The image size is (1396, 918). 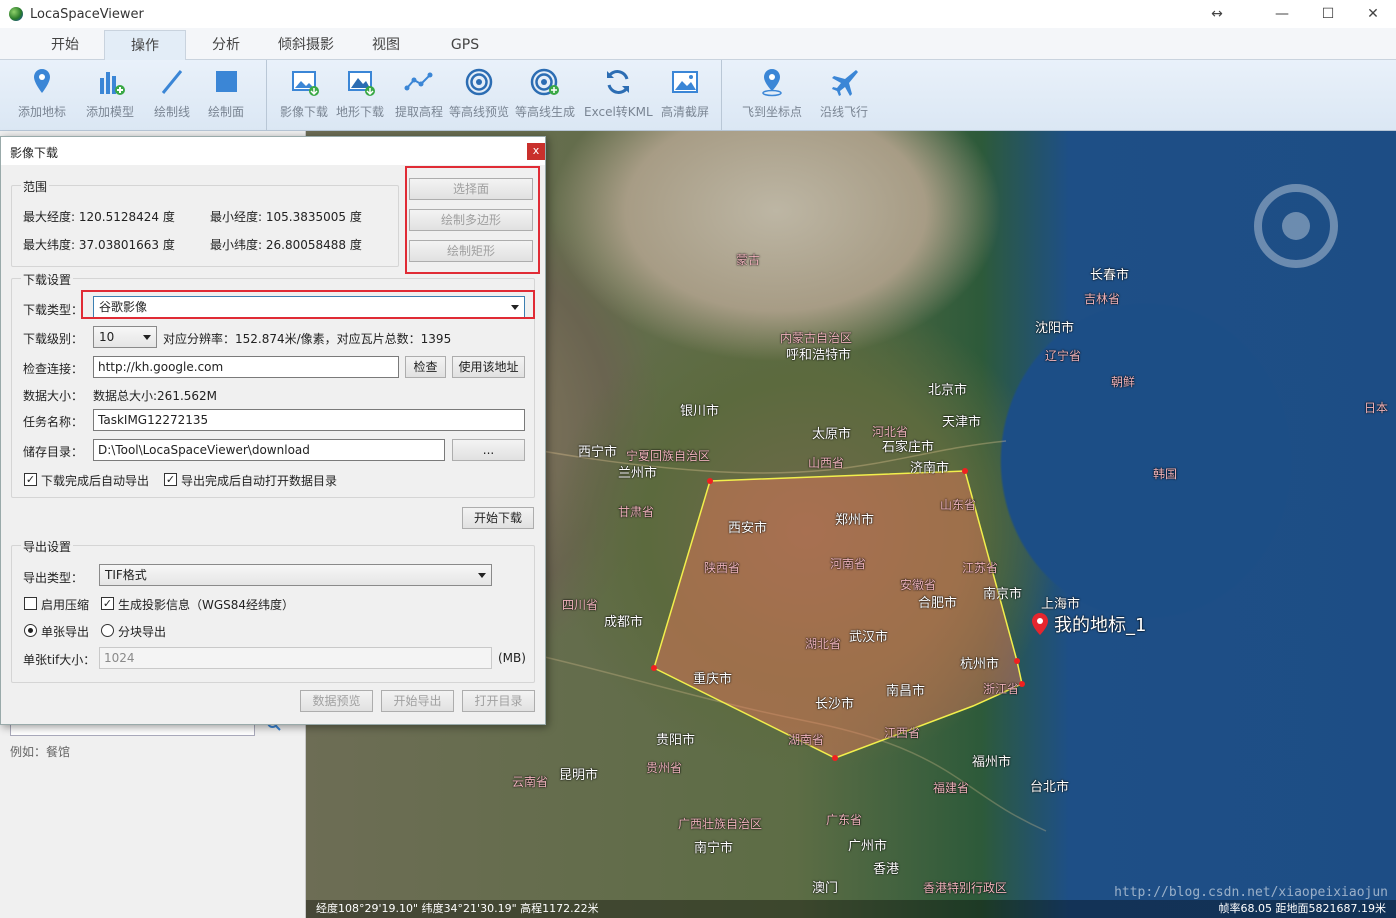 What do you see at coordinates (170, 479) in the screenshot?
I see `auto-open-checkbox: ✓` at bounding box center [170, 479].